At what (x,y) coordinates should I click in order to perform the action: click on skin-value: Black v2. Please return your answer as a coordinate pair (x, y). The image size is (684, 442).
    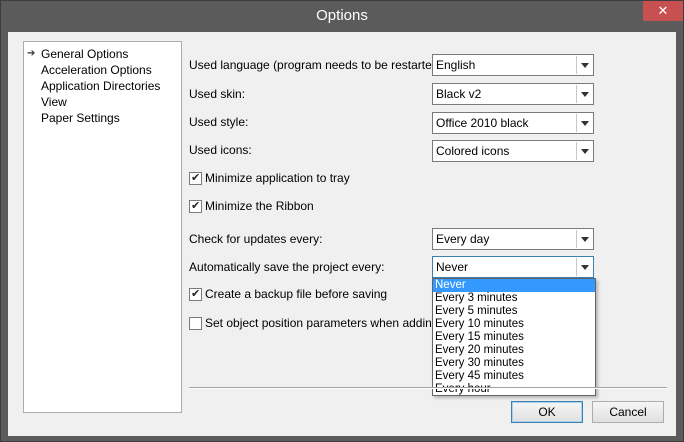
    Looking at the image, I should click on (459, 94).